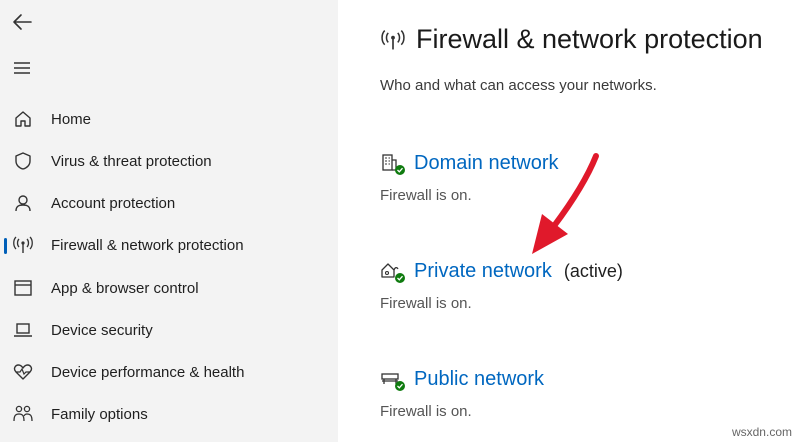  Describe the element at coordinates (392, 271) in the screenshot. I see `house-icon` at that location.